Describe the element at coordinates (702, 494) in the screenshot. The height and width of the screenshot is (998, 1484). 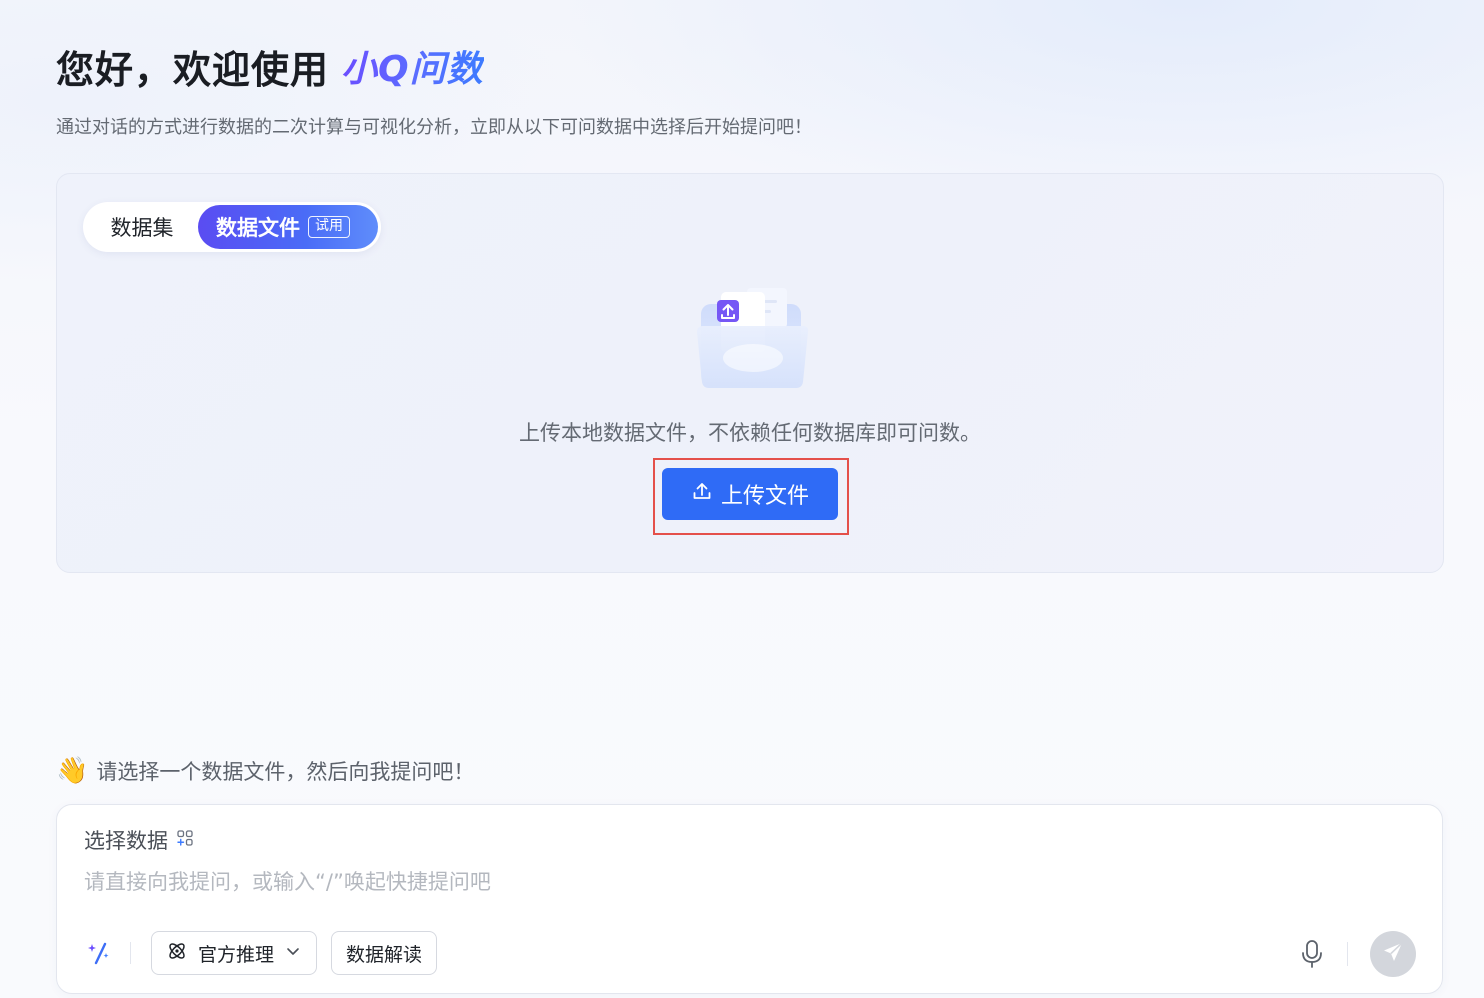
I see `upload-icon` at that location.